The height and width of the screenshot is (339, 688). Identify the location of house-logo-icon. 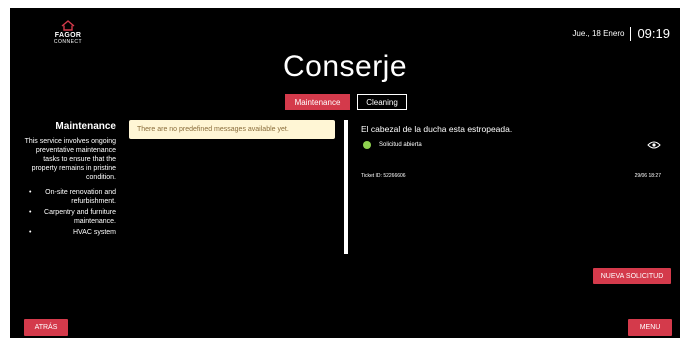
(68, 25).